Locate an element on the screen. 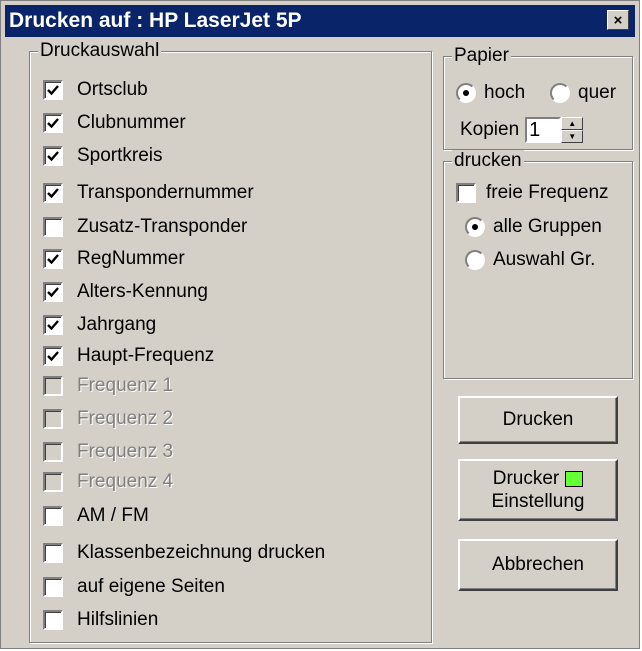  close-button: × is located at coordinates (618, 20).